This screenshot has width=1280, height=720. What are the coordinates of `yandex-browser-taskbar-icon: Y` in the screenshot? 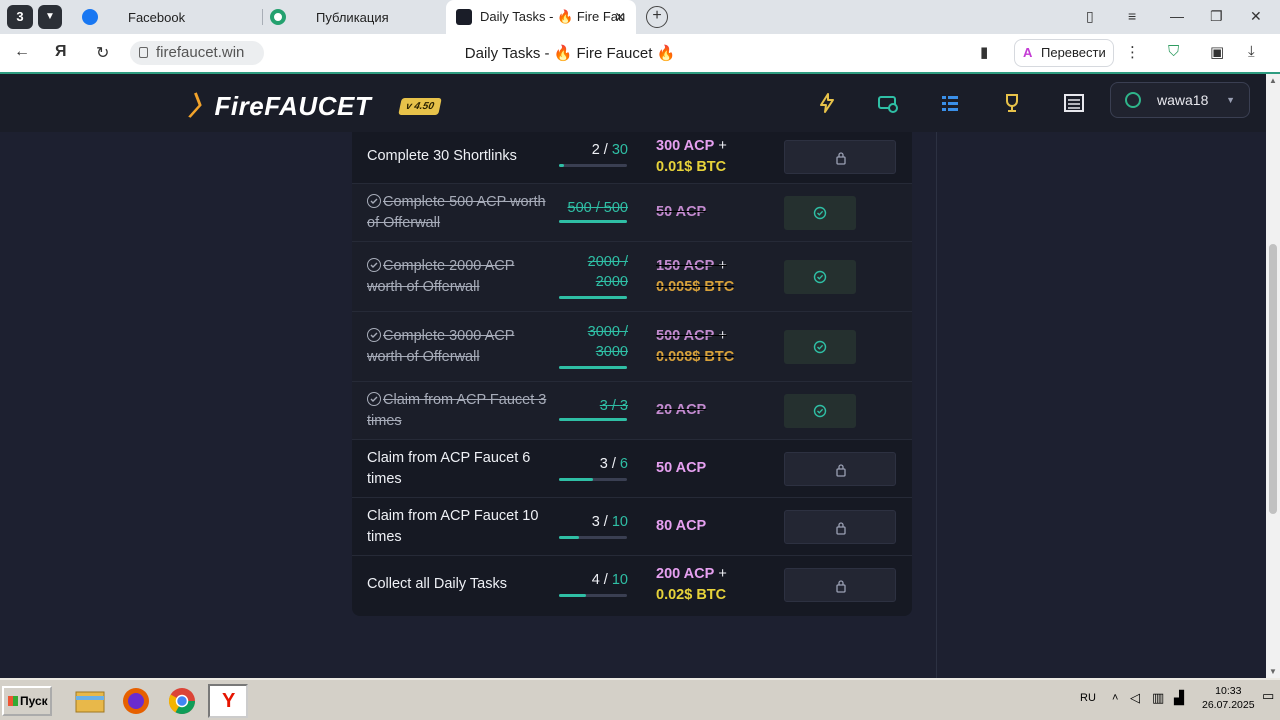 It's located at (228, 701).